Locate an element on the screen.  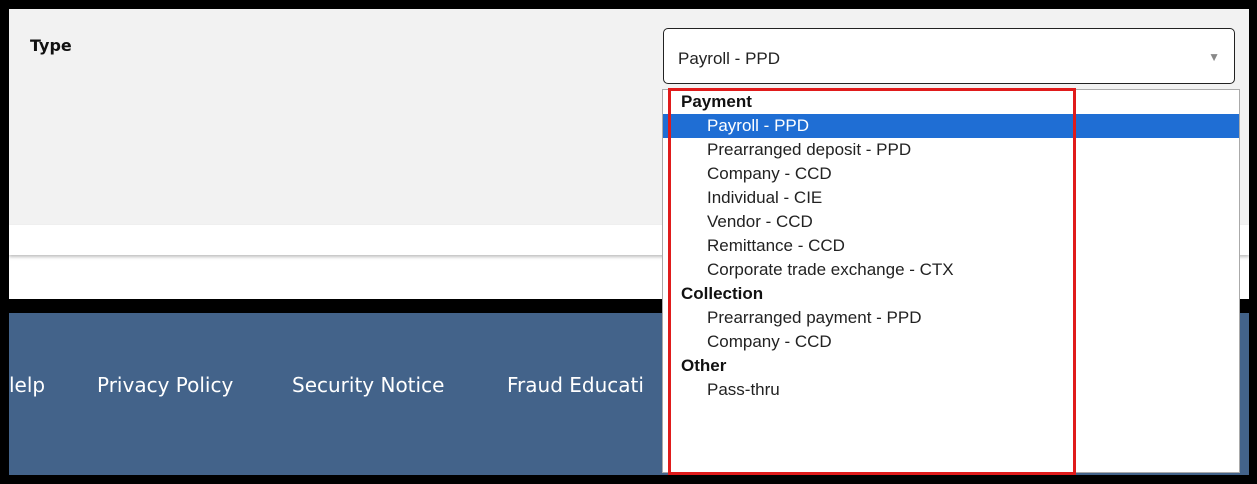
group-header: Other is located at coordinates (704, 365).